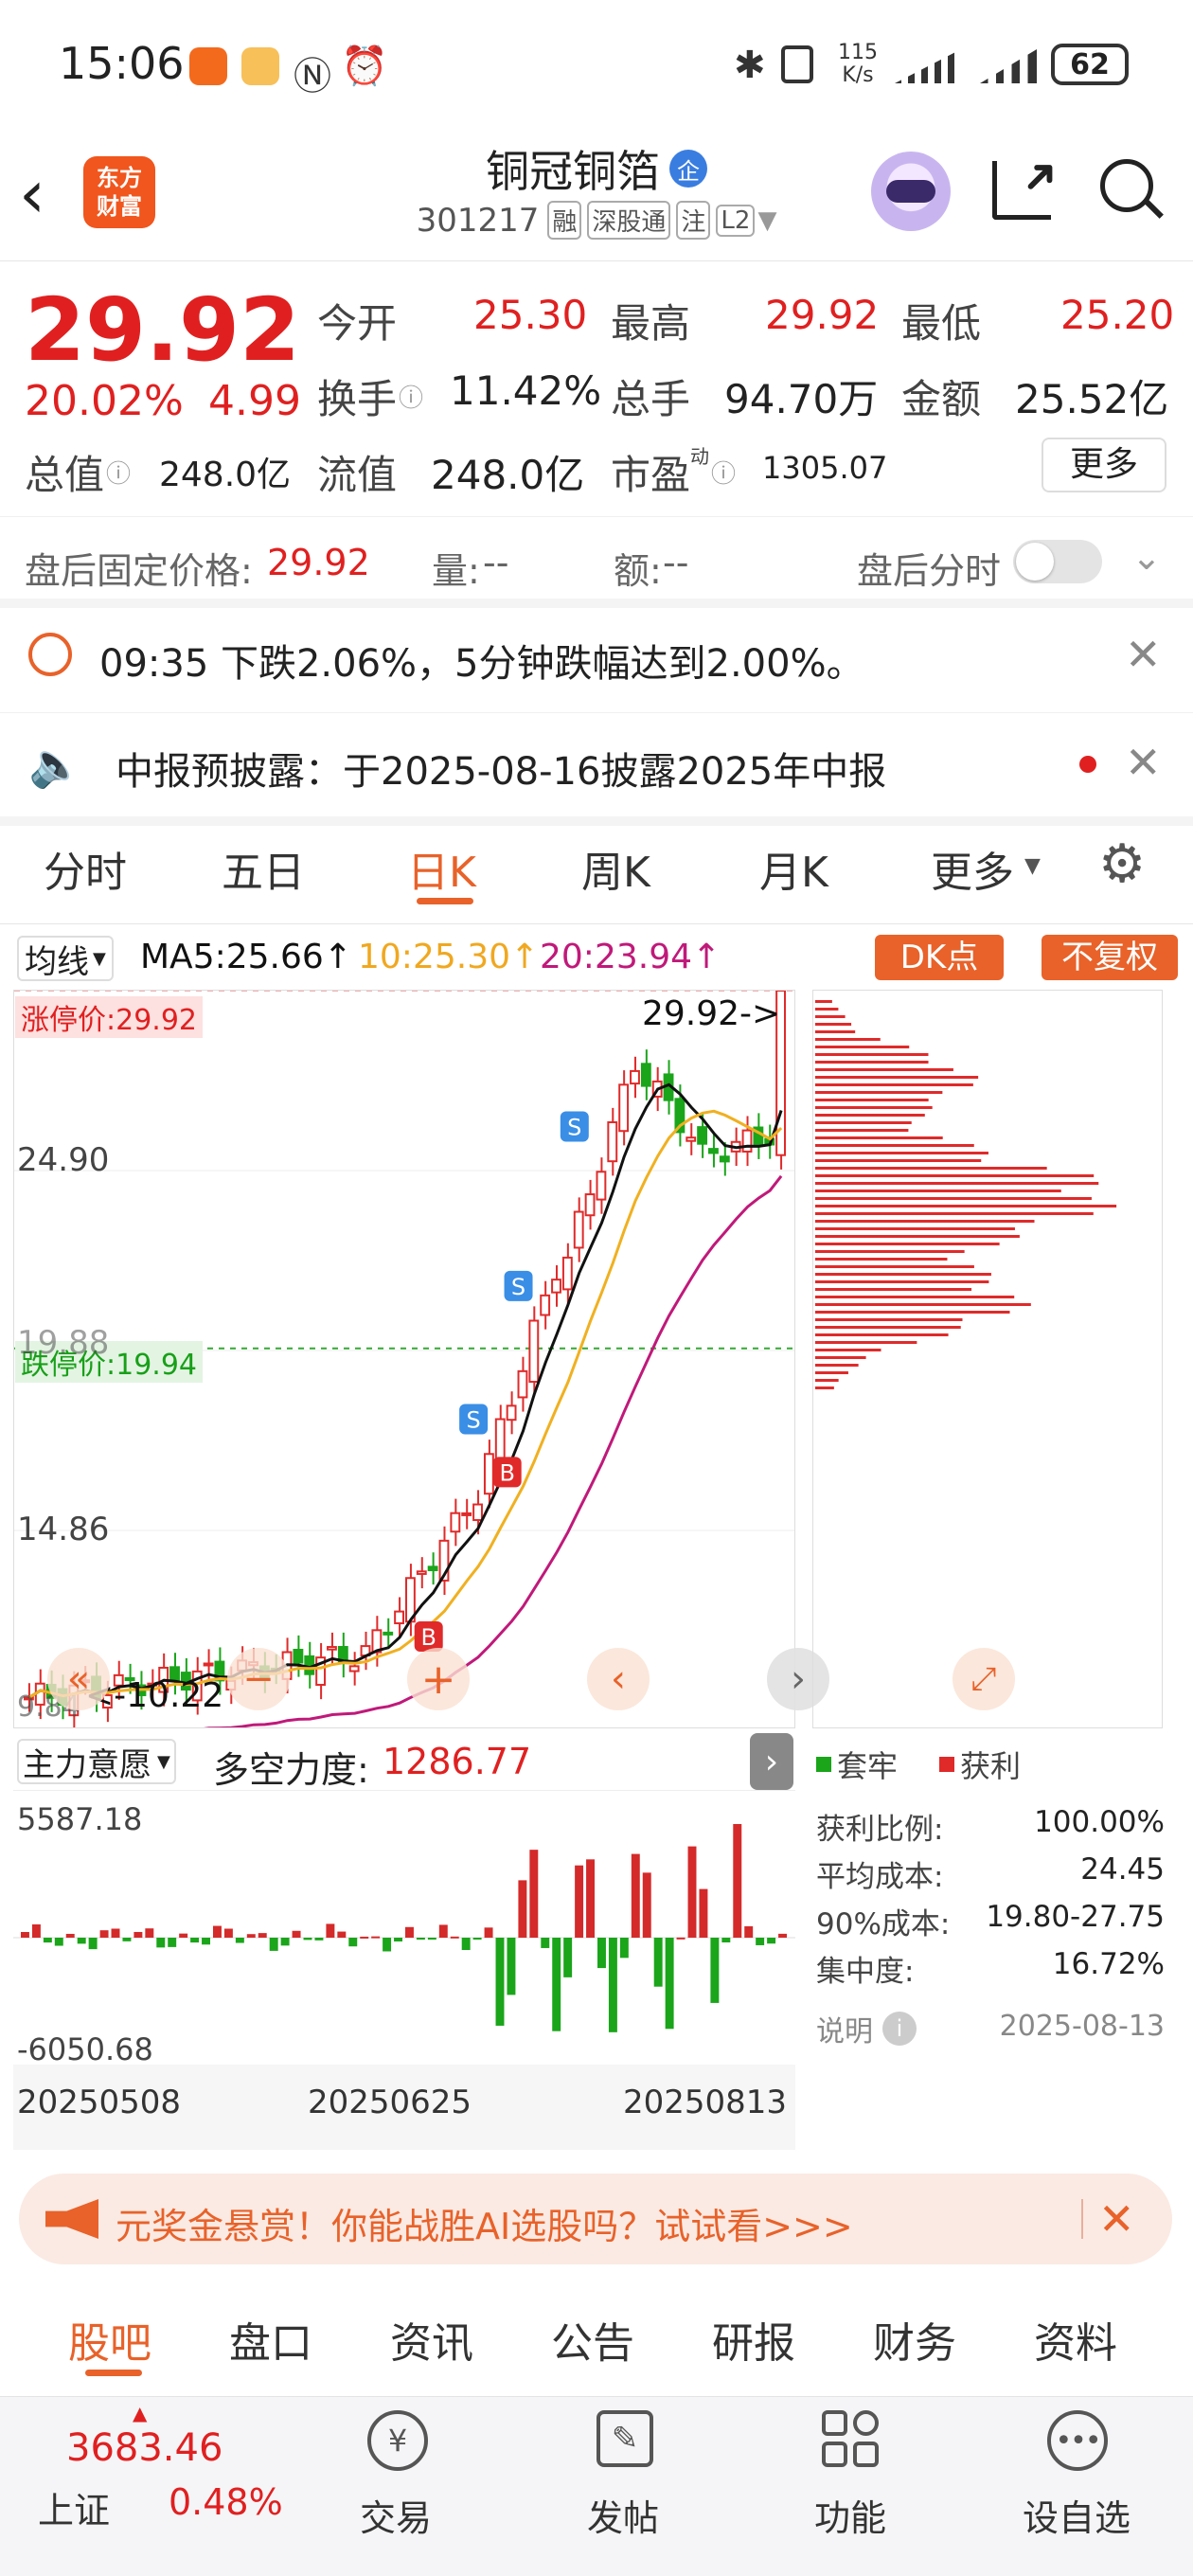 This screenshot has width=1193, height=2576. I want to click on tab-news: 资讯, so click(431, 2339).